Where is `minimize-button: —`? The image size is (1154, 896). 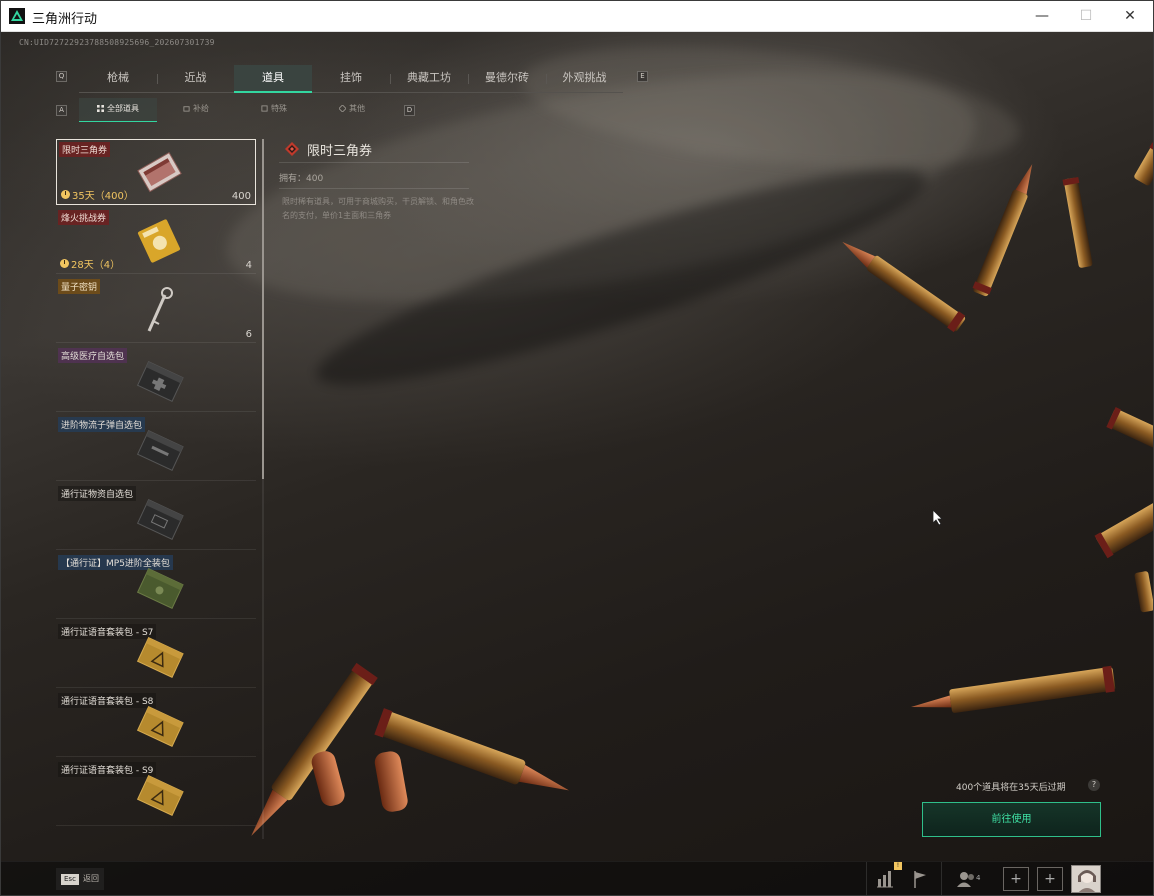
minimize-button: — is located at coordinates (1042, 16).